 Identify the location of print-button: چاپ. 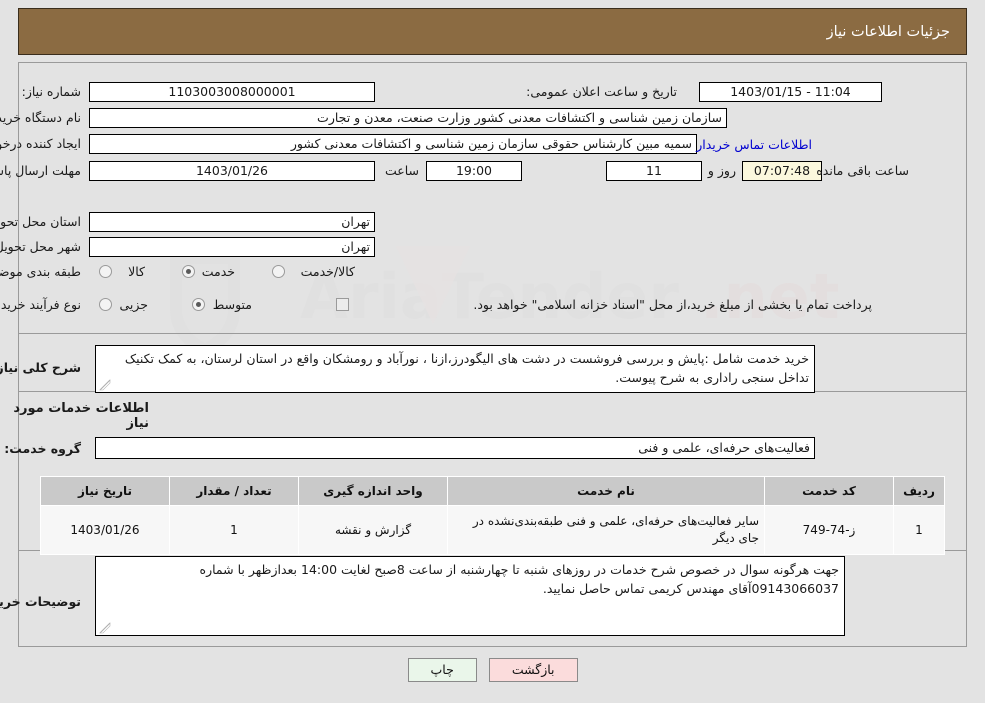
(442, 670).